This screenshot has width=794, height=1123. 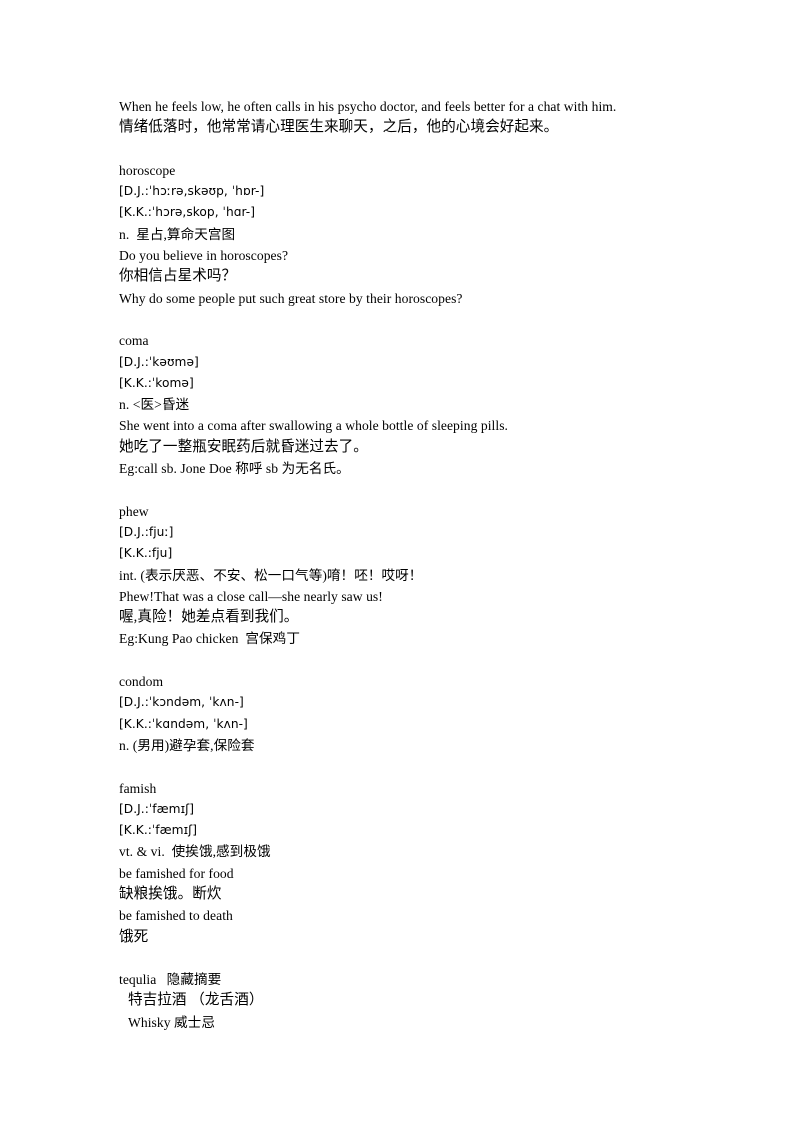 I want to click on entry-example-line: 她吃了一整瓶安眠药后就昏迷过去了。, so click(x=243, y=446).